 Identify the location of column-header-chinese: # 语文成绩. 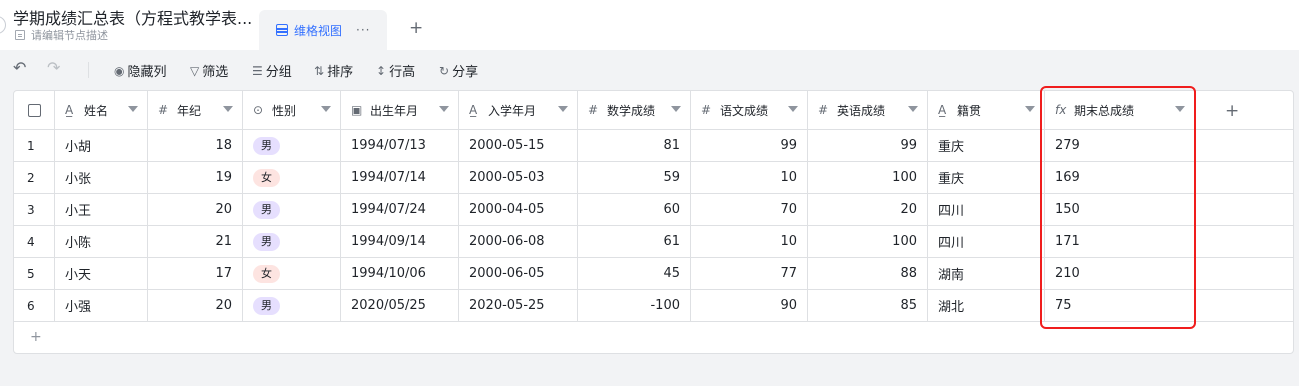
(749, 110).